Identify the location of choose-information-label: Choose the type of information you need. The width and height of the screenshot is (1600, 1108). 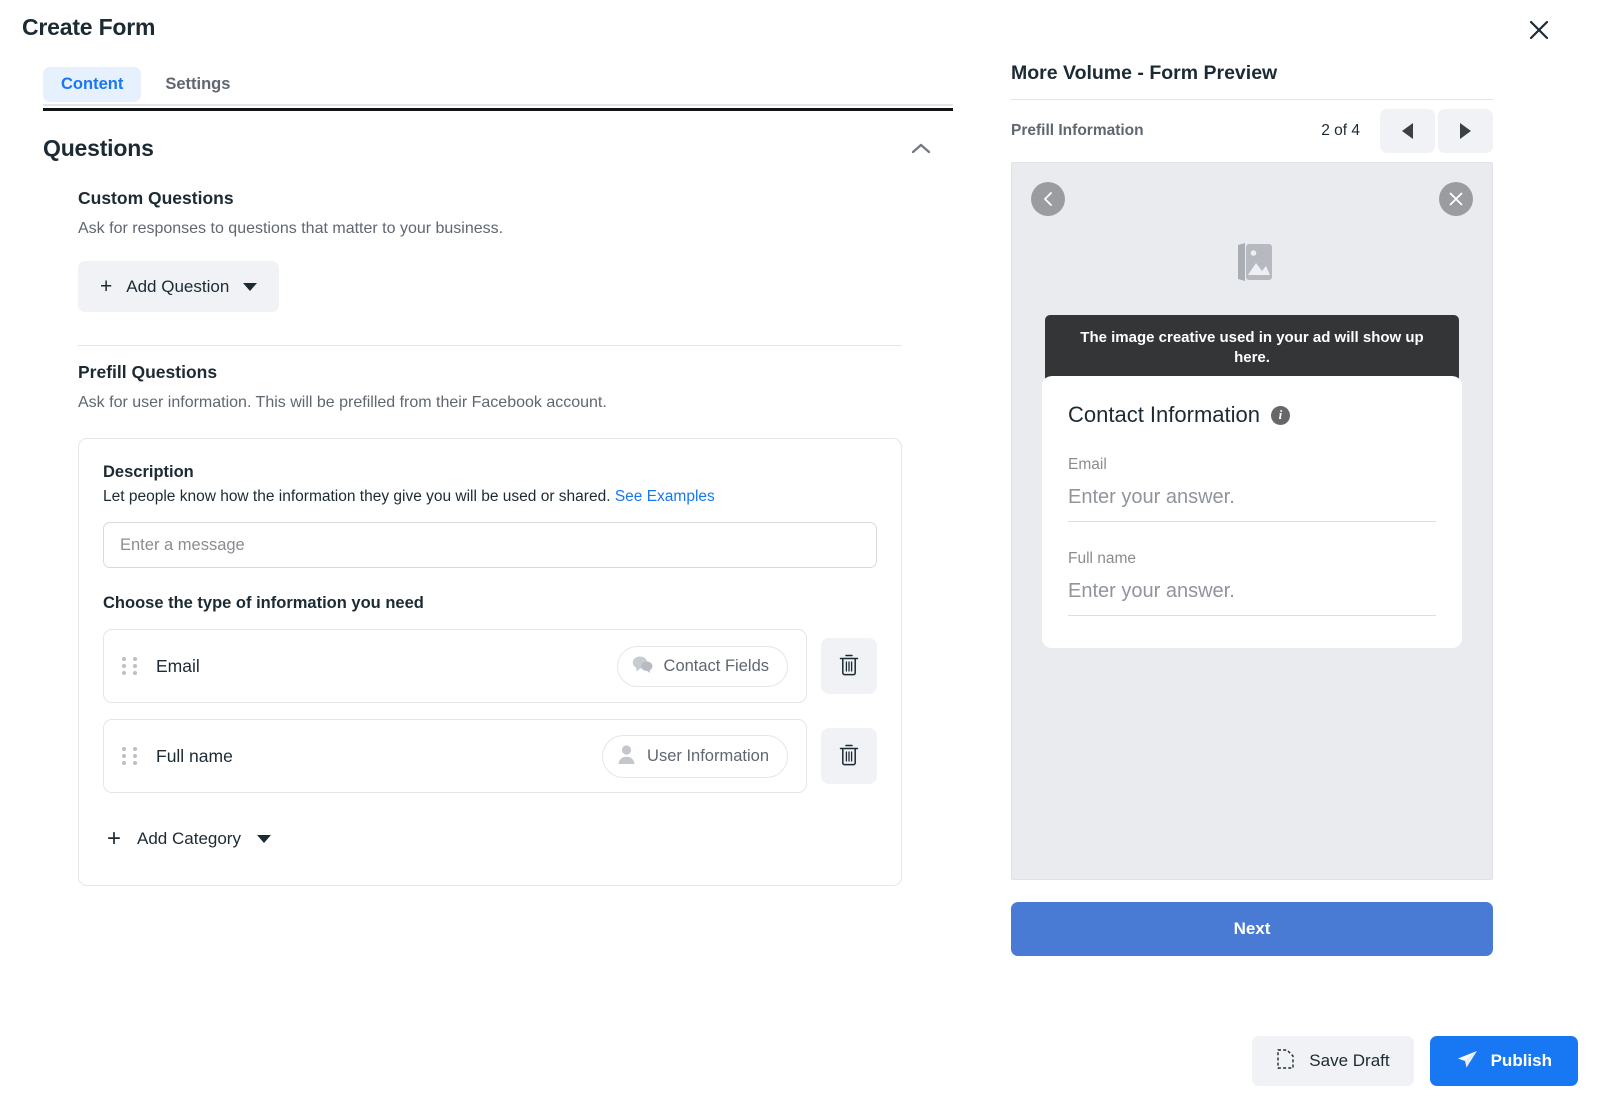
(263, 603).